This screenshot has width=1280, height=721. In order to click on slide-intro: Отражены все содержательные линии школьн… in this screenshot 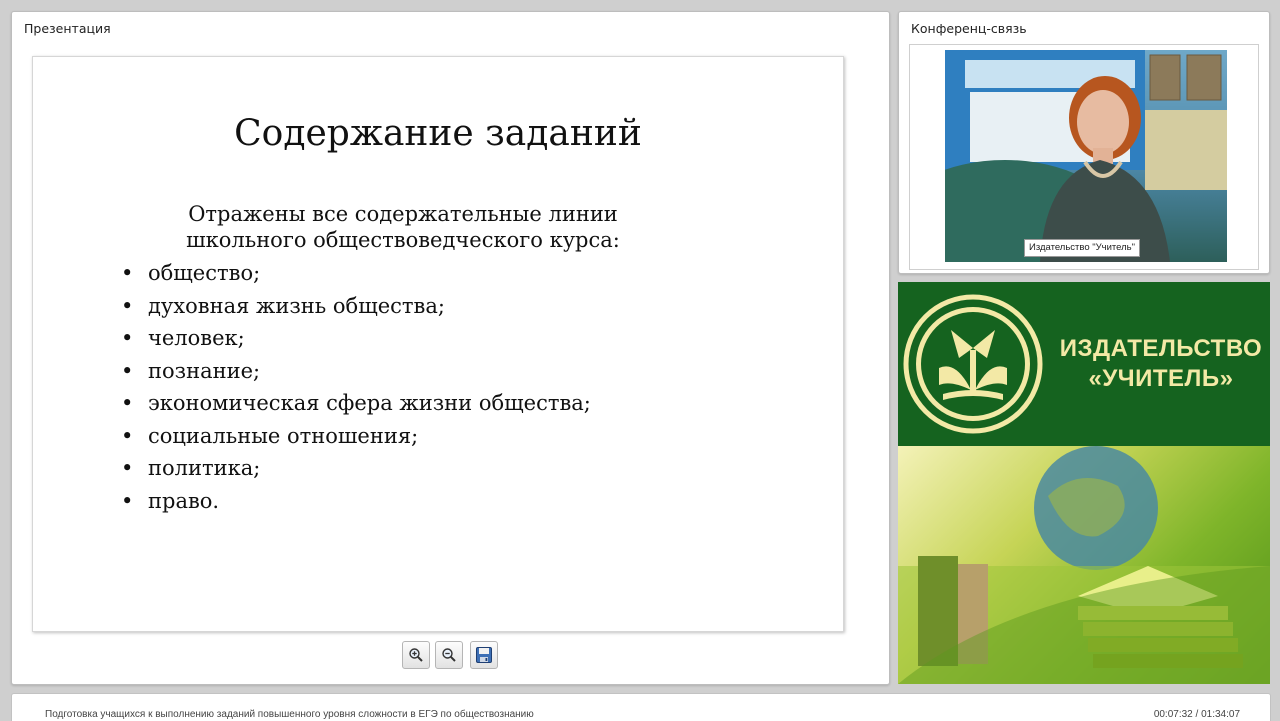, I will do `click(403, 227)`.